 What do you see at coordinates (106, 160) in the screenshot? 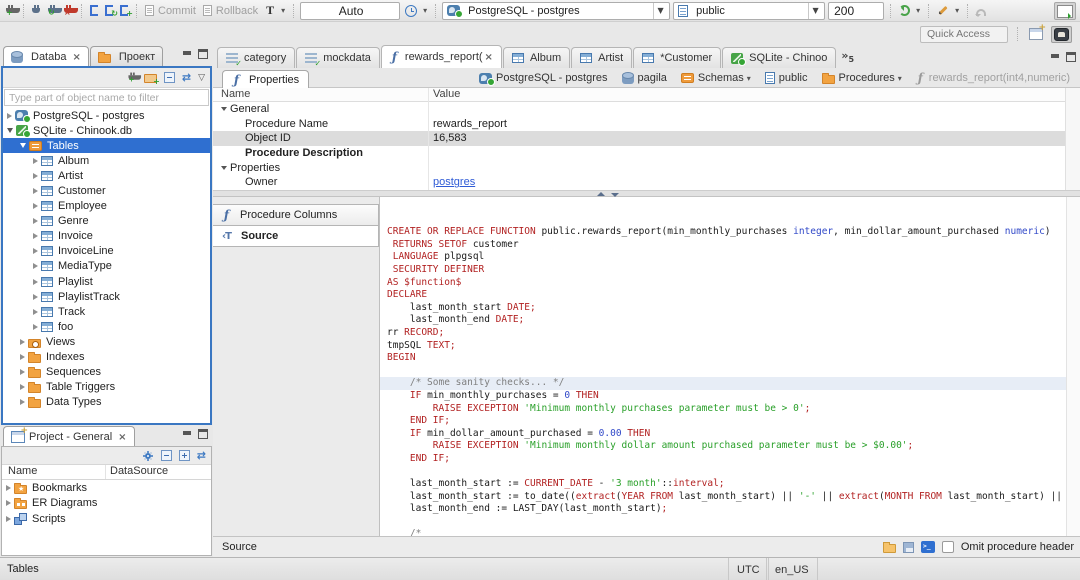
I see `tree-item-album: Album` at bounding box center [106, 160].